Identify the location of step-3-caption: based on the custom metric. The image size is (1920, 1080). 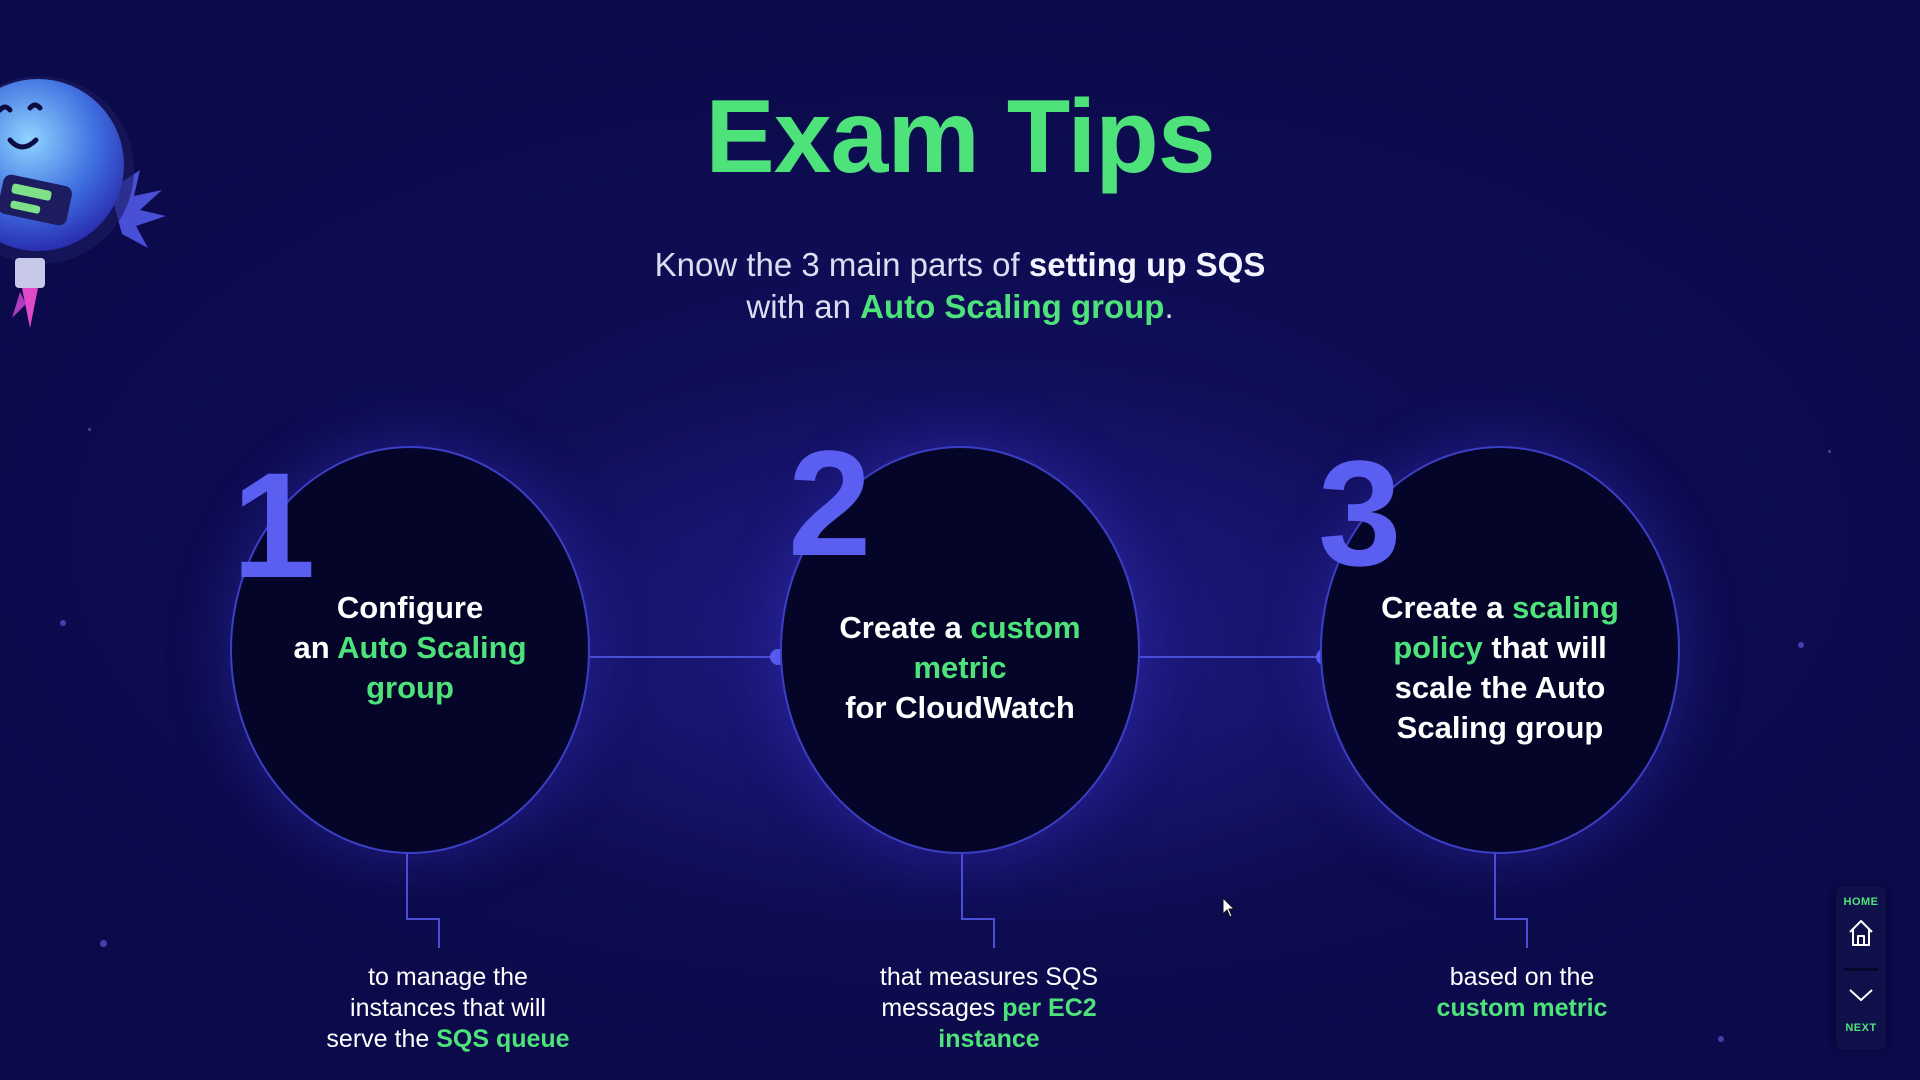
(1522, 993).